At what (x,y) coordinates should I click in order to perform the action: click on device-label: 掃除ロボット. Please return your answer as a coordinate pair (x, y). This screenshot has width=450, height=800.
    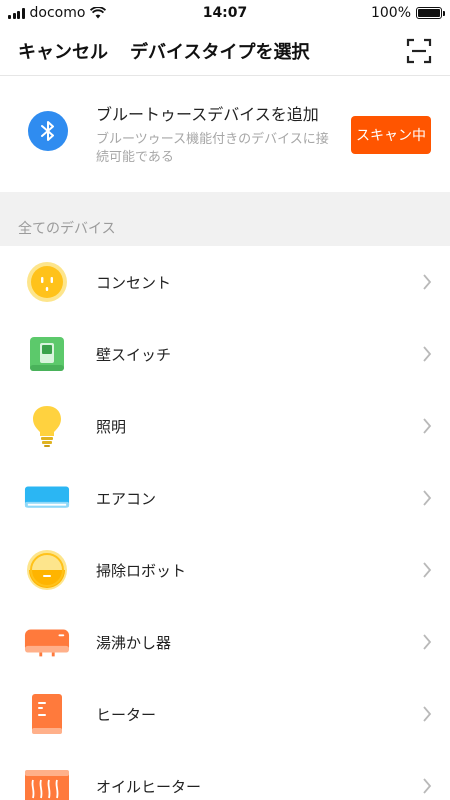
    Looking at the image, I should click on (141, 571).